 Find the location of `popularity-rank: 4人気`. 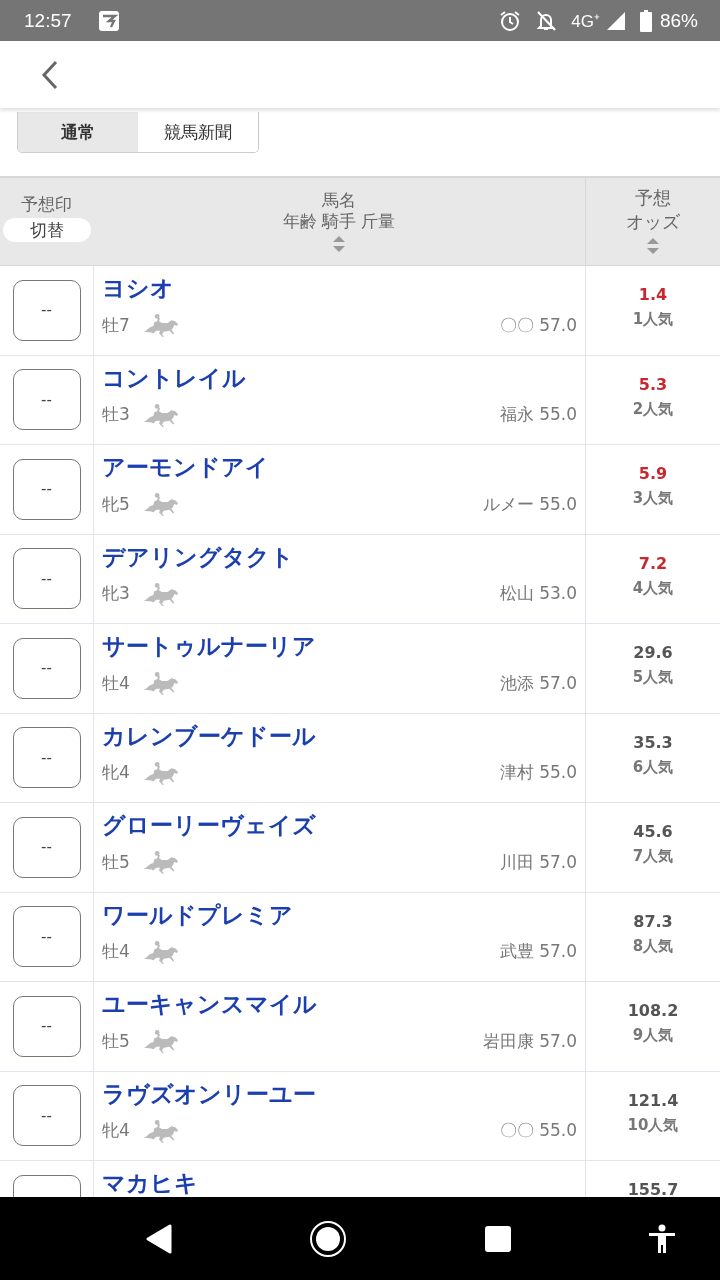

popularity-rank: 4人気 is located at coordinates (653, 588).